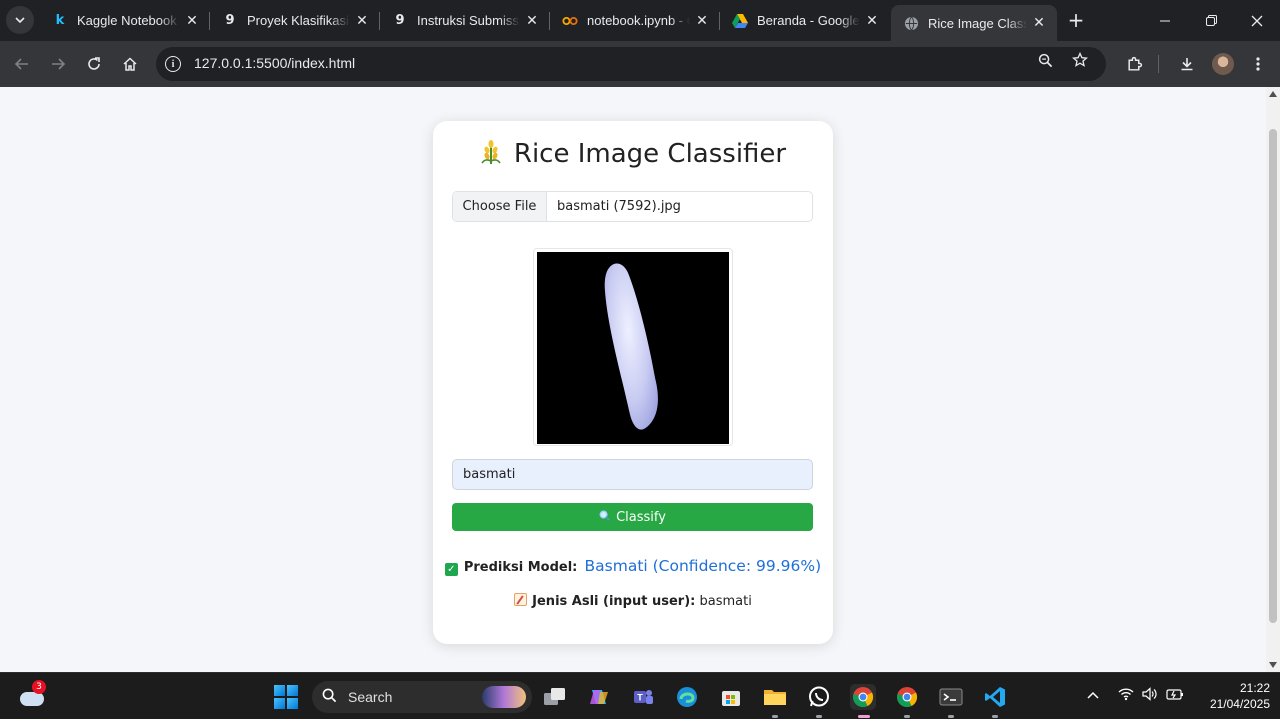  I want to click on browser-menu-button, so click(1258, 64).